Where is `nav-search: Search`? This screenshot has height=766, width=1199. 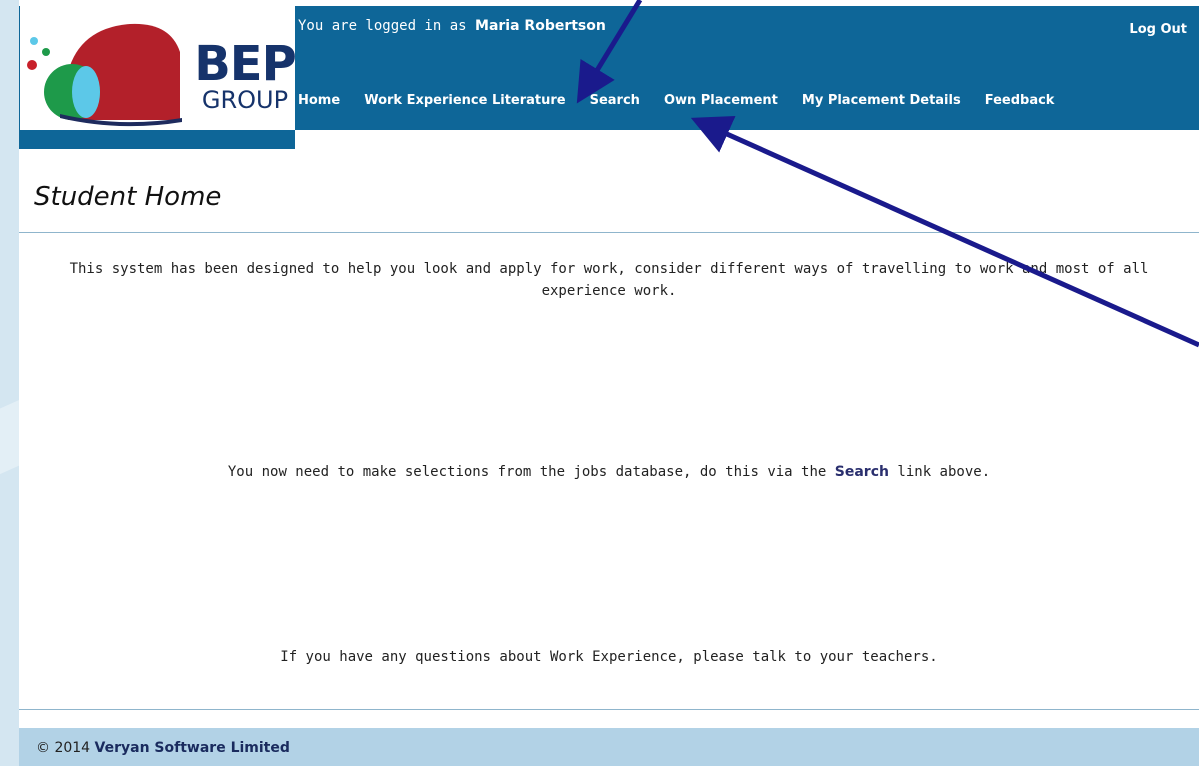 nav-search: Search is located at coordinates (615, 100).